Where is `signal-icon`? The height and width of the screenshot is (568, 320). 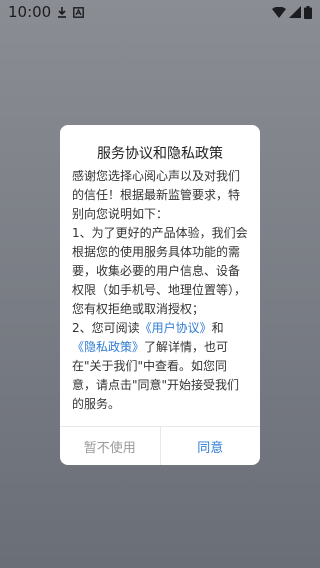
signal-icon is located at coordinates (295, 12).